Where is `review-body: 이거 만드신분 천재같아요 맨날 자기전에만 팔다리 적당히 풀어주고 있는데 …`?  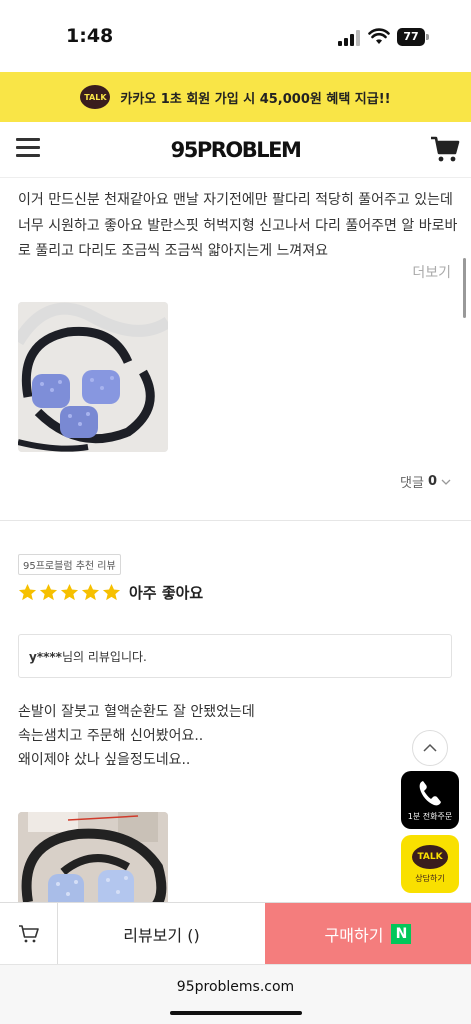
review-body: 이거 만드신분 천재같아요 맨날 자기전에만 팔다리 적당히 풀어주고 있는데 … is located at coordinates (238, 225).